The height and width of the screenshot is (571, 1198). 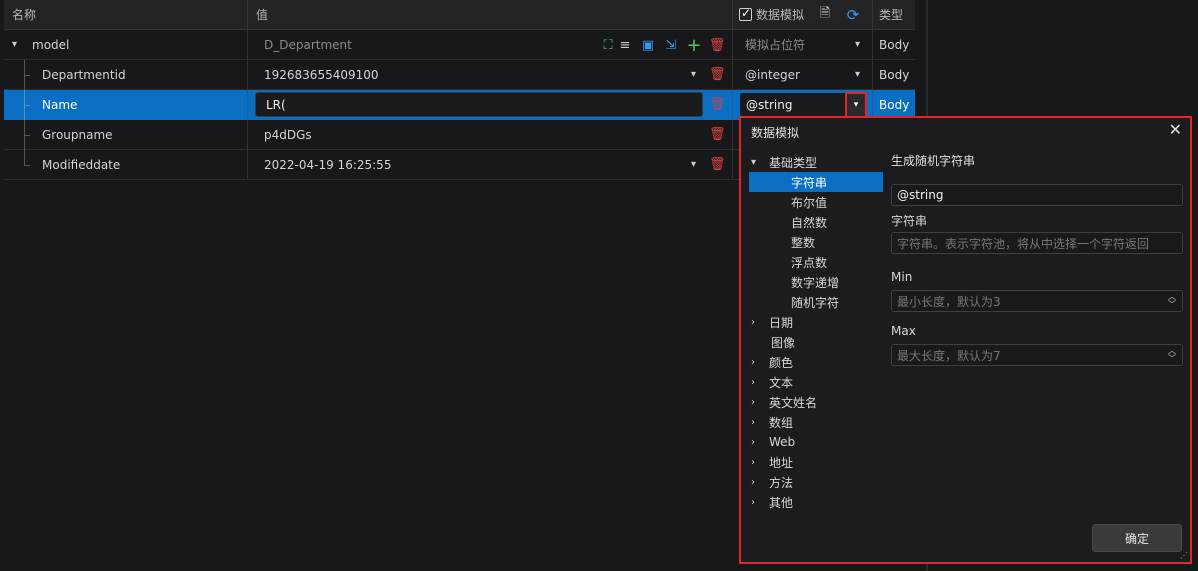 What do you see at coordinates (308, 44) in the screenshot?
I see `row-value: D_Department` at bounding box center [308, 44].